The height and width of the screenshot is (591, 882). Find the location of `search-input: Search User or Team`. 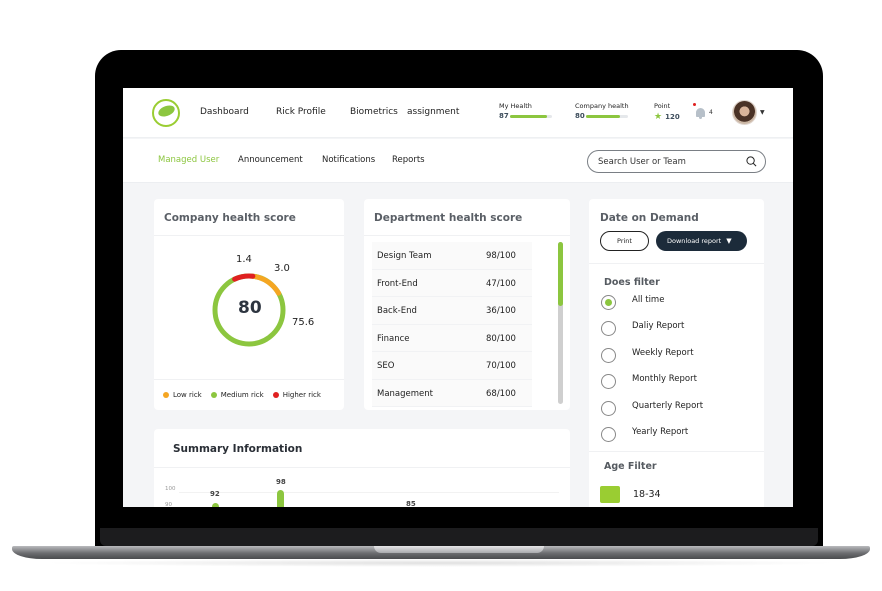

search-input: Search User or Team is located at coordinates (676, 161).